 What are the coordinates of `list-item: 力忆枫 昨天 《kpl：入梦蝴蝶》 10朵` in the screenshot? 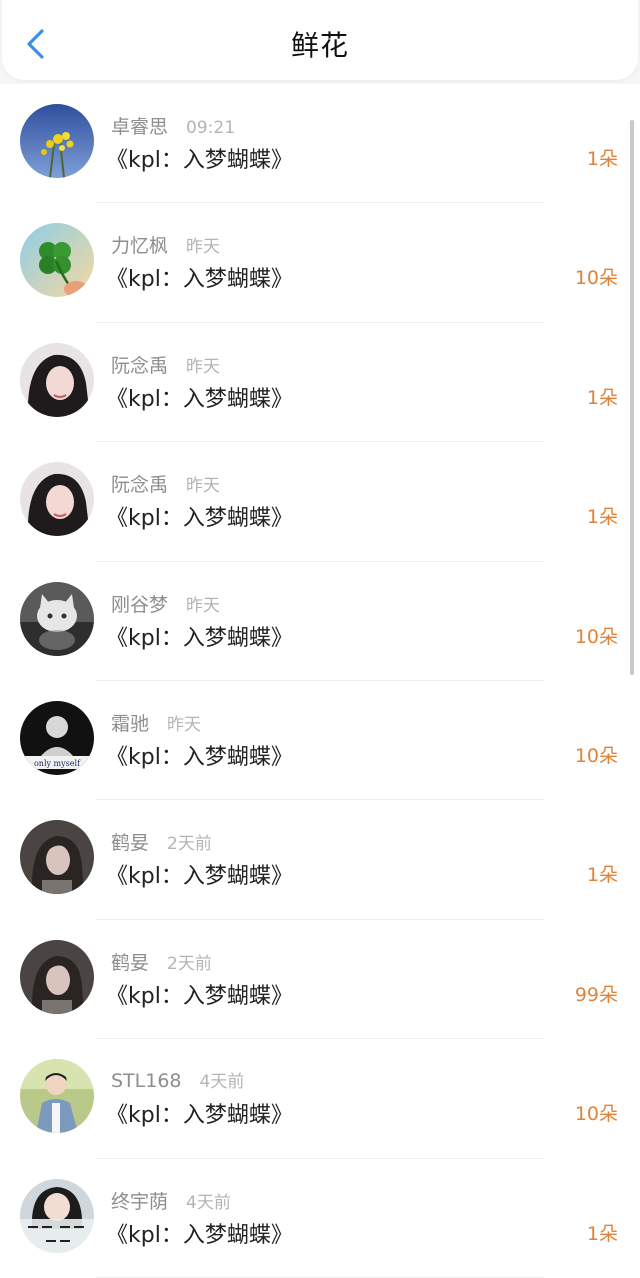 It's located at (320, 263).